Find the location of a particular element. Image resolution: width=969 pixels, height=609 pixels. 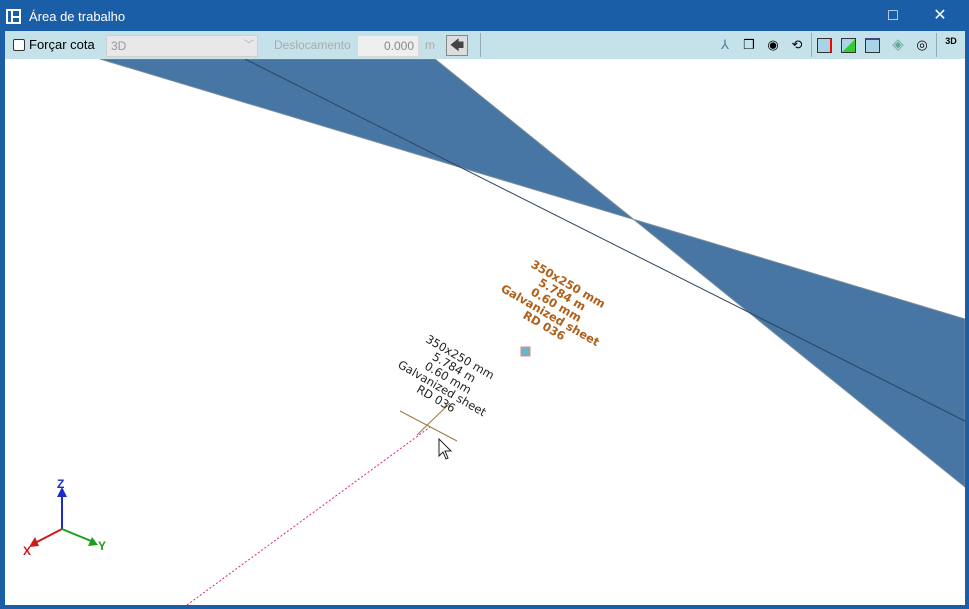

axis-x-label: X is located at coordinates (27, 551).